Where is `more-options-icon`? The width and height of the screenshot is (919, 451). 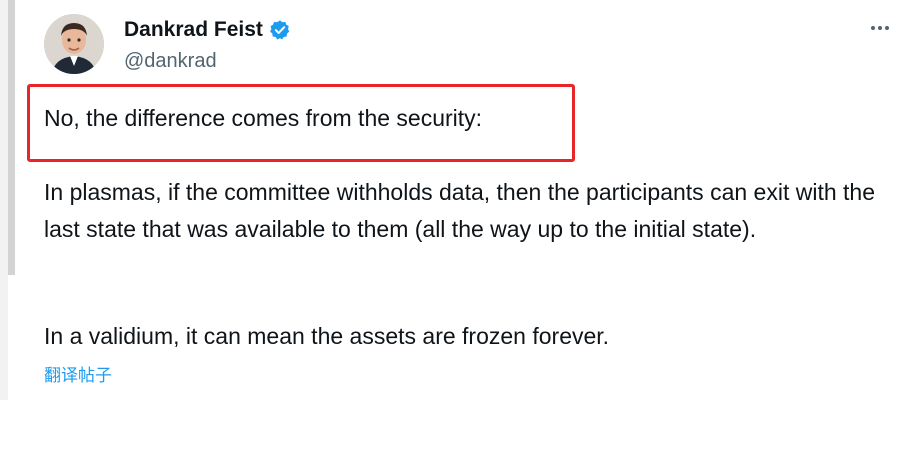 more-options-icon is located at coordinates (880, 28).